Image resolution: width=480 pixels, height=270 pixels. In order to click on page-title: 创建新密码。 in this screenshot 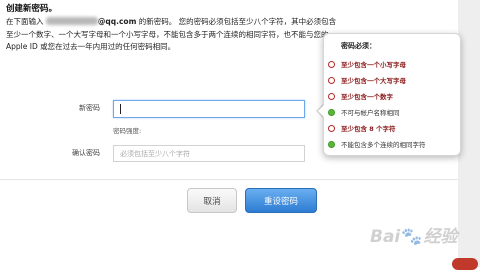, I will do `click(32, 9)`.